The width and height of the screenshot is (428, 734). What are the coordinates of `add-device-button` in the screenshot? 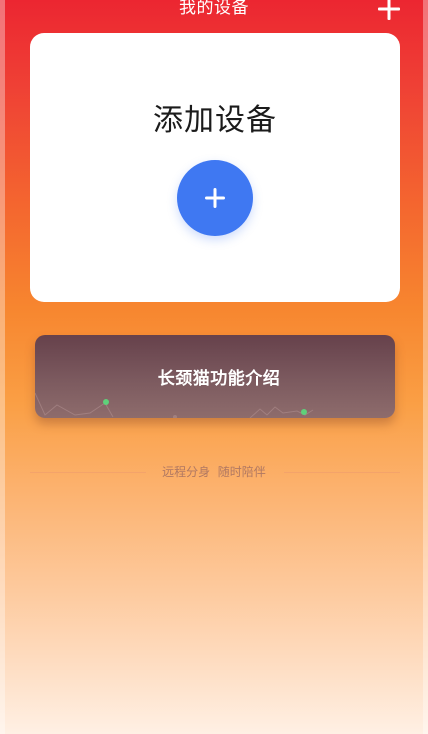 It's located at (215, 198).